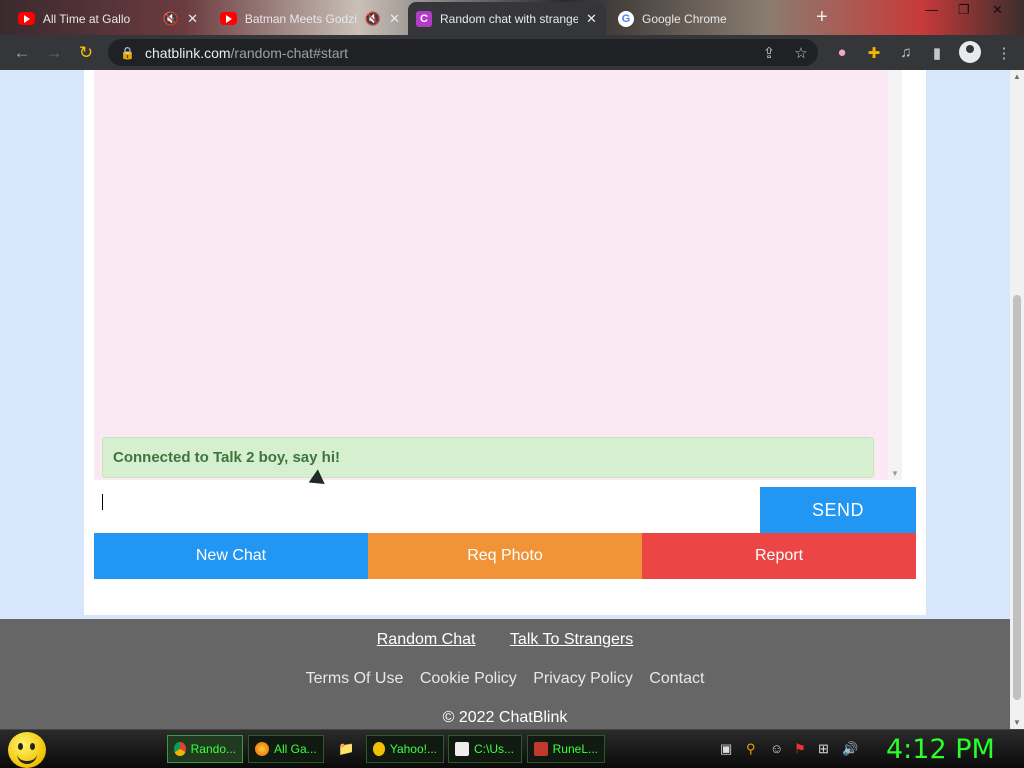 The width and height of the screenshot is (1024, 768). I want to click on tray-volume-icon: 🔊, so click(850, 749).